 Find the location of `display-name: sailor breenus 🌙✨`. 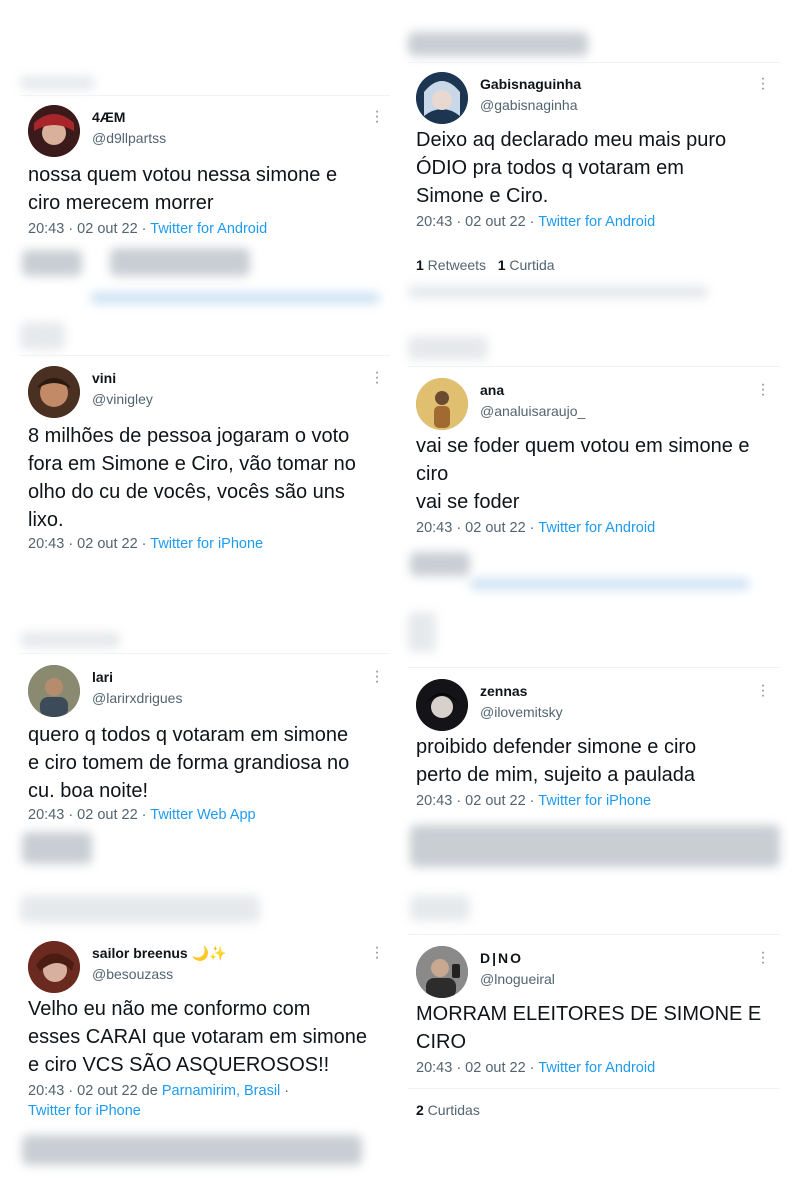

display-name: sailor breenus 🌙✨ is located at coordinates (159, 953).